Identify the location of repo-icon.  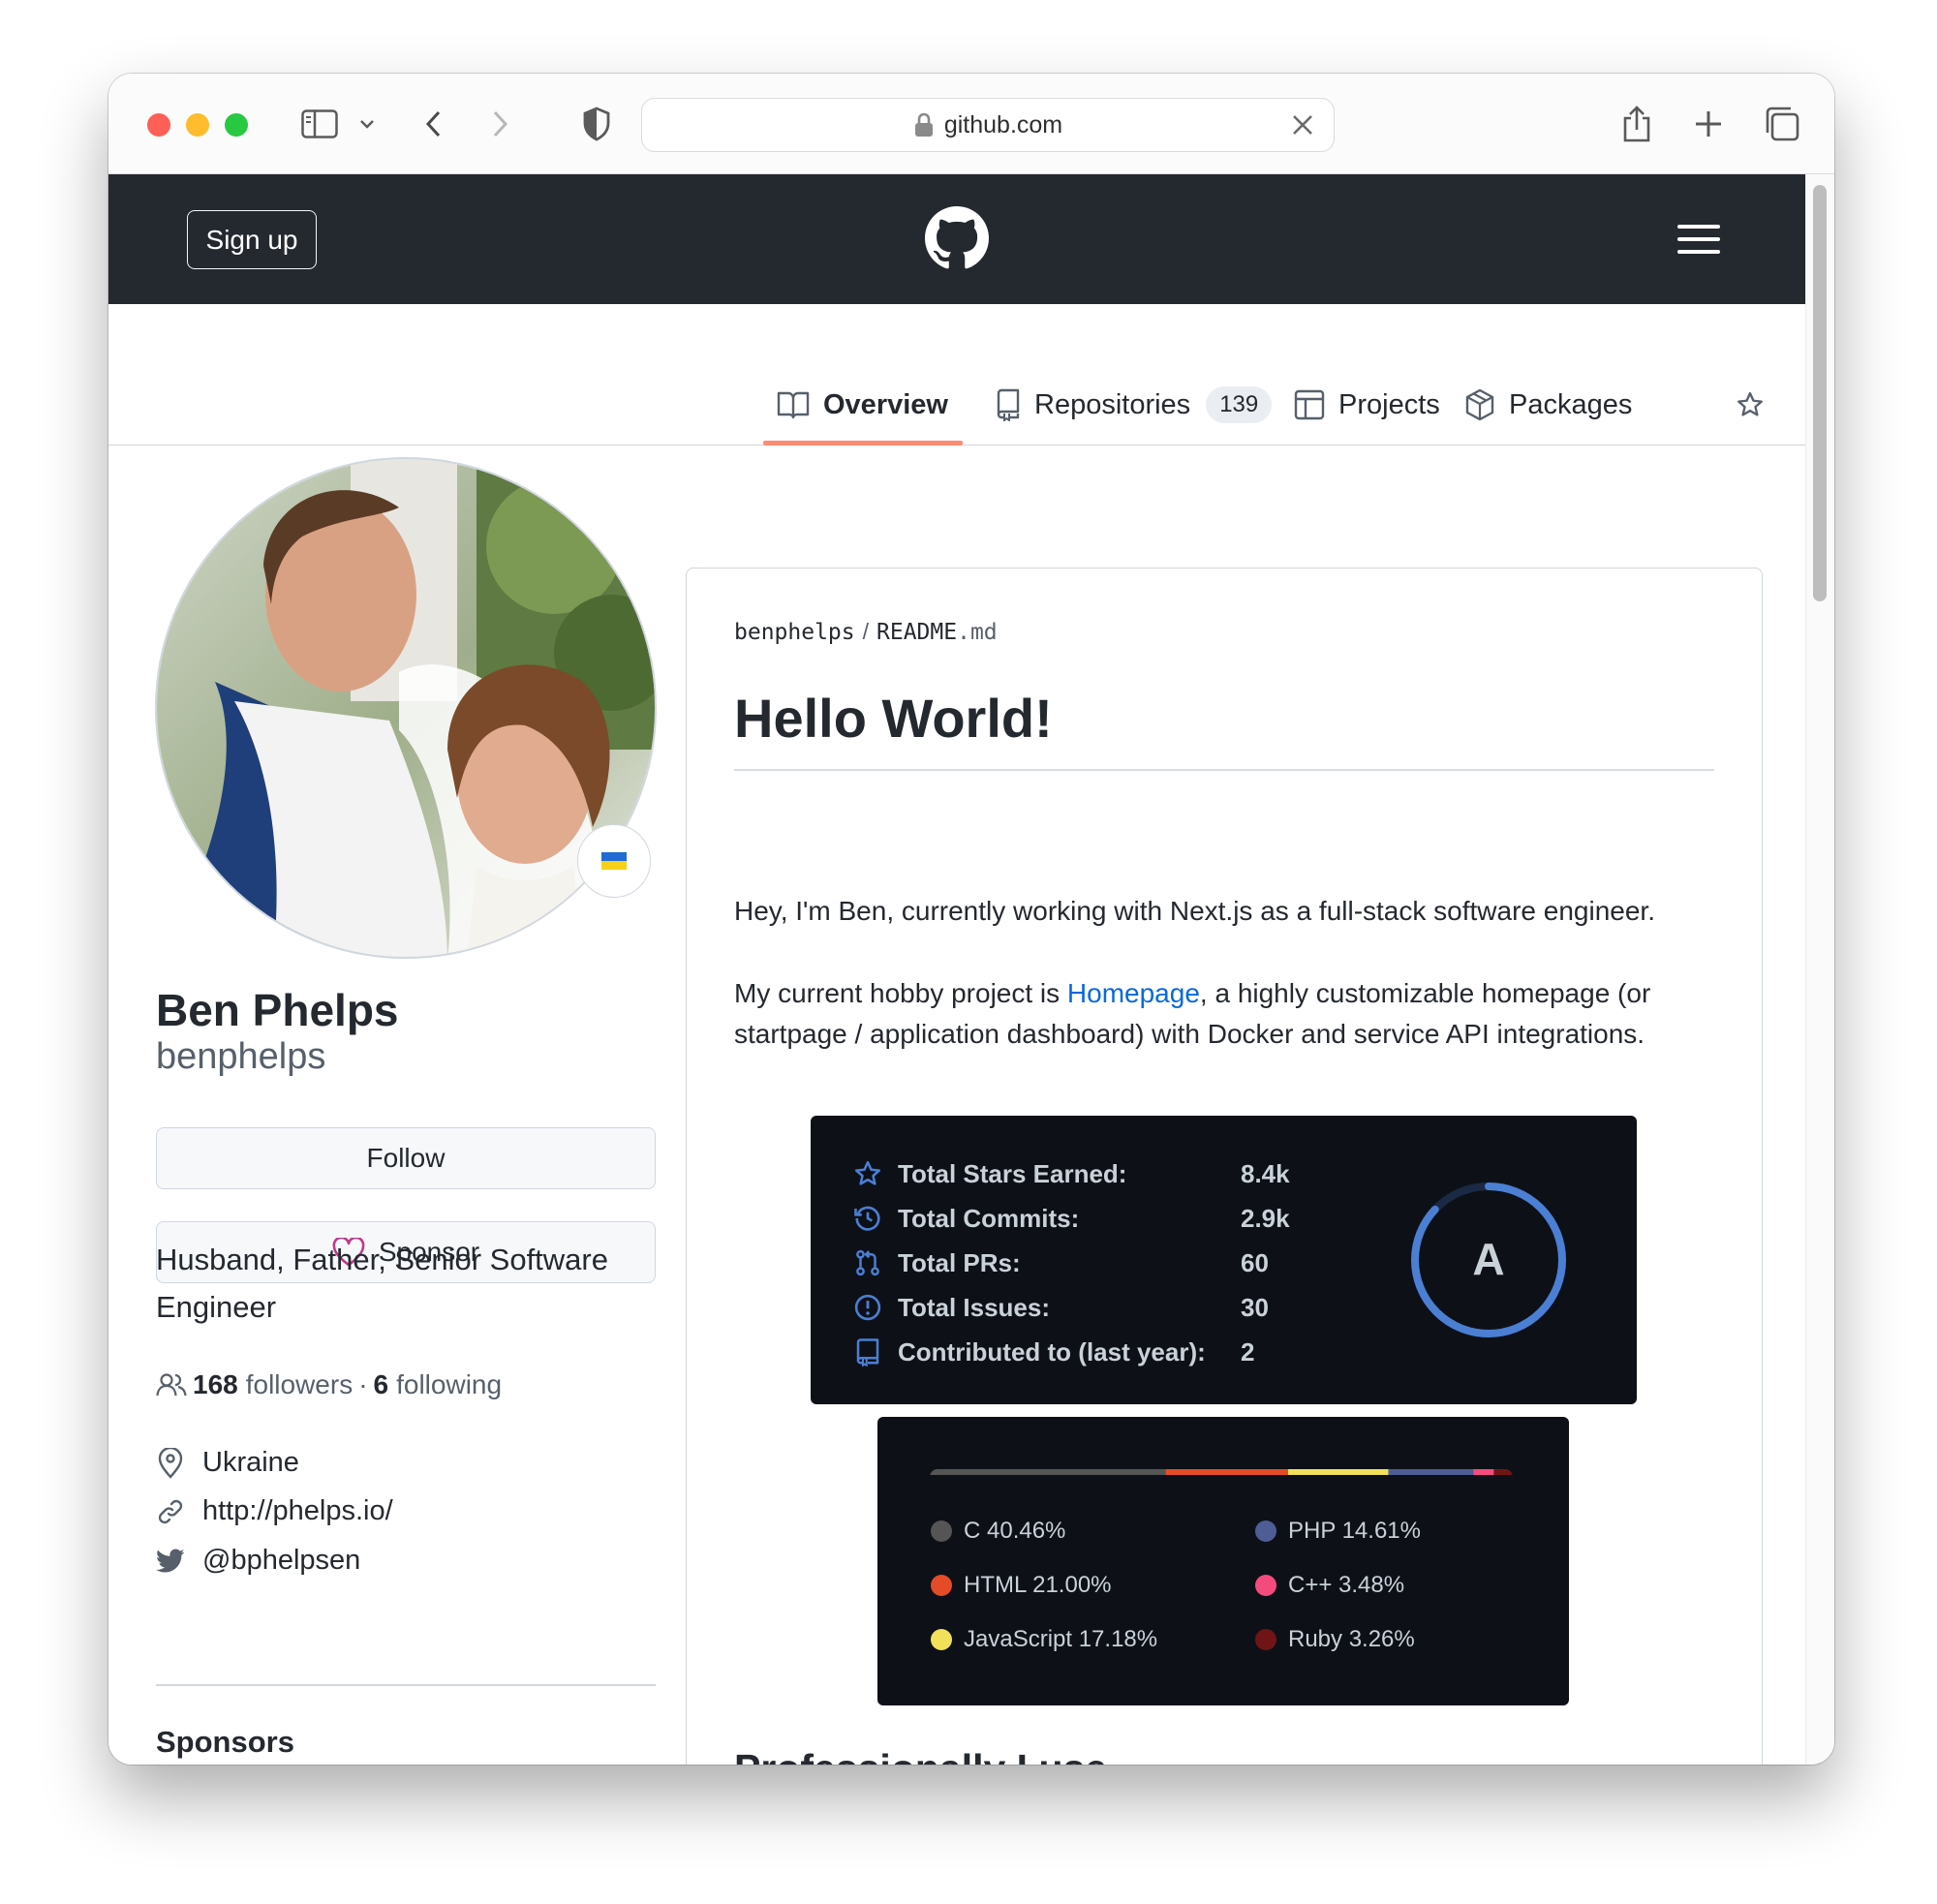
(1009, 405).